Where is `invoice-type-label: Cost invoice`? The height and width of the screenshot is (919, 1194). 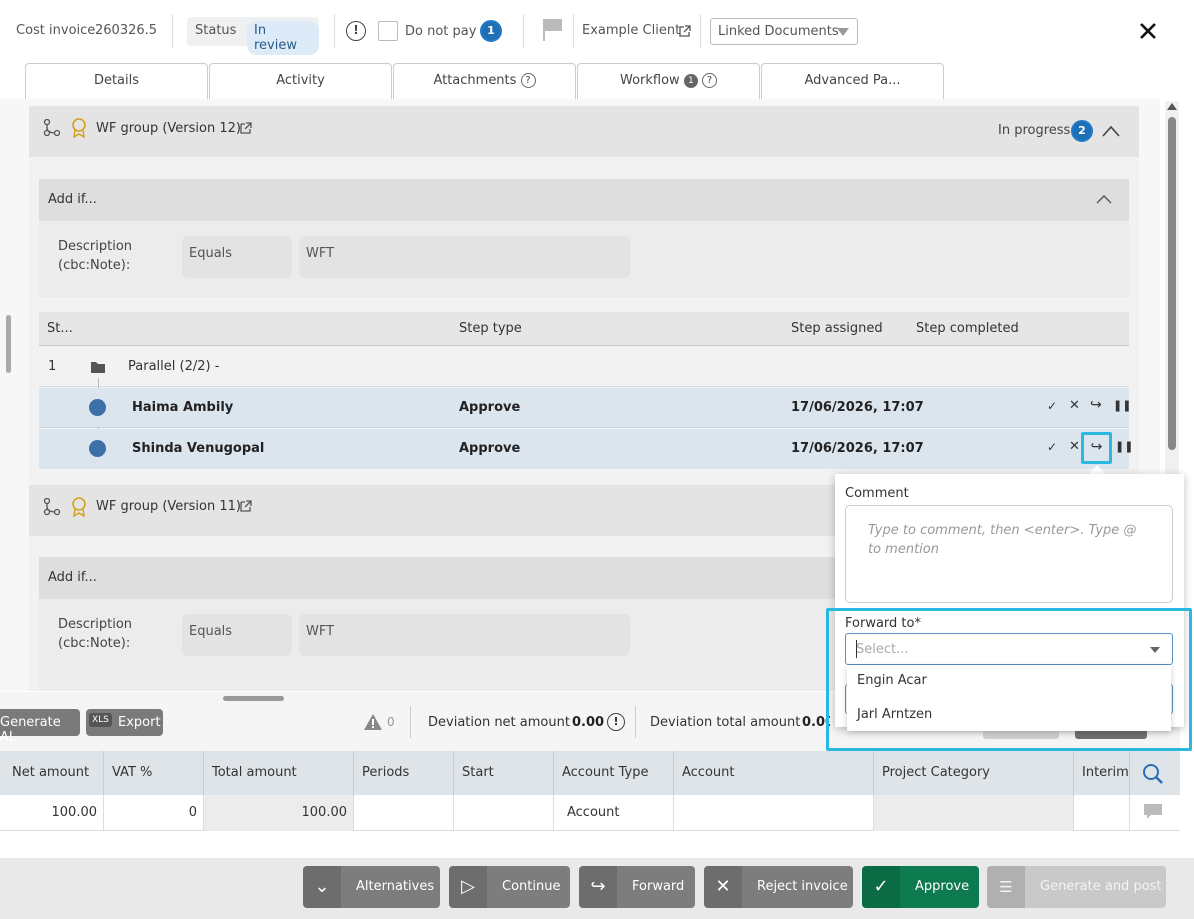
invoice-type-label: Cost invoice is located at coordinates (56, 30).